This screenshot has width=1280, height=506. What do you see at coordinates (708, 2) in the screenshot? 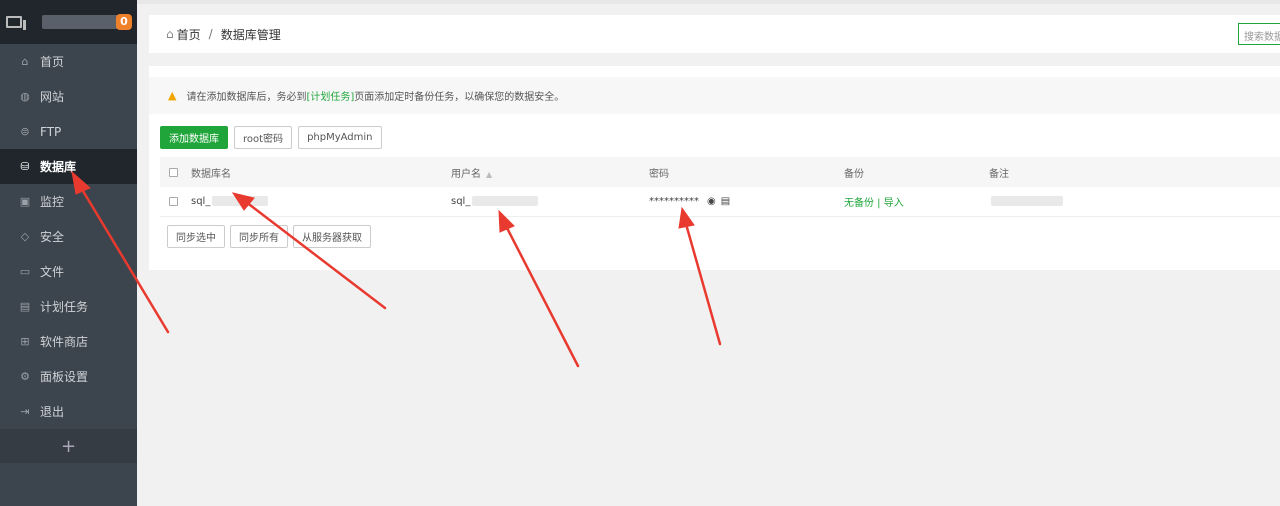
I see `top-divider` at bounding box center [708, 2].